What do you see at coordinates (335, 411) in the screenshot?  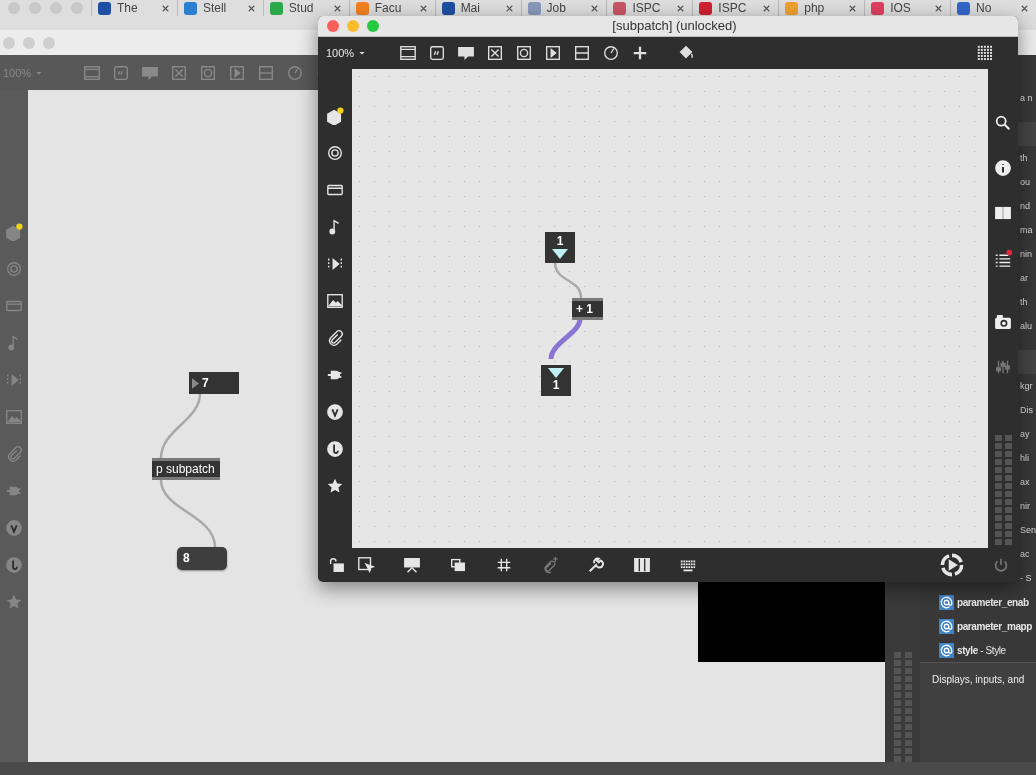 I see `v-circle-icon` at bounding box center [335, 411].